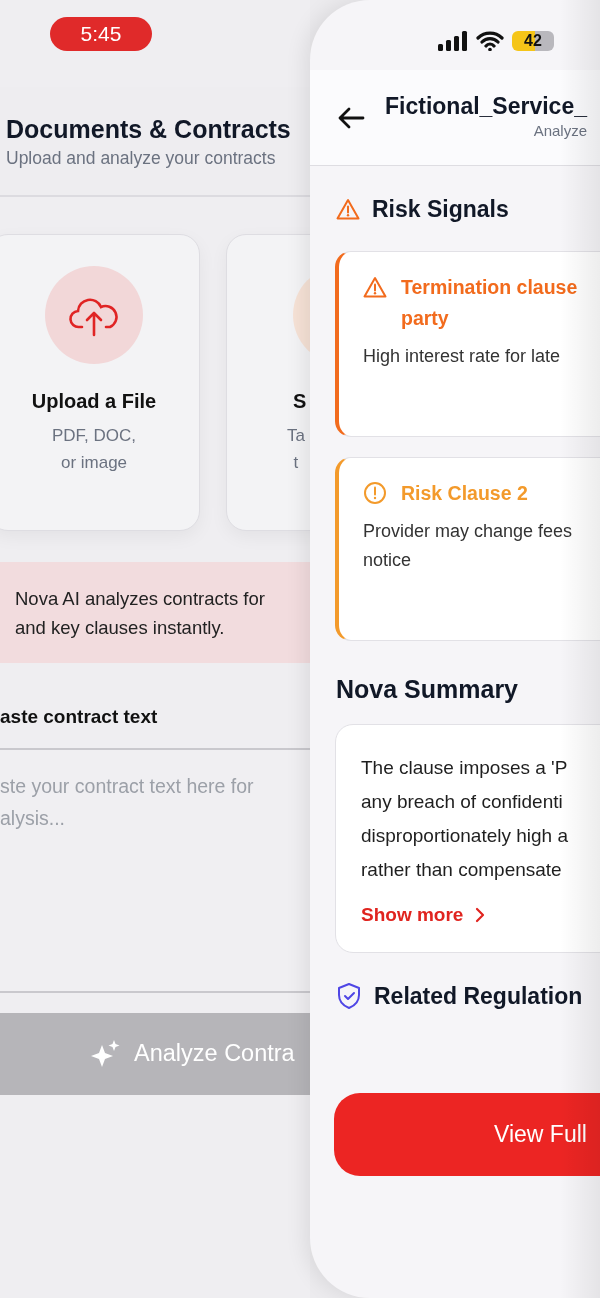  What do you see at coordinates (478, 996) in the screenshot?
I see `section-heading: Related Regulation` at bounding box center [478, 996].